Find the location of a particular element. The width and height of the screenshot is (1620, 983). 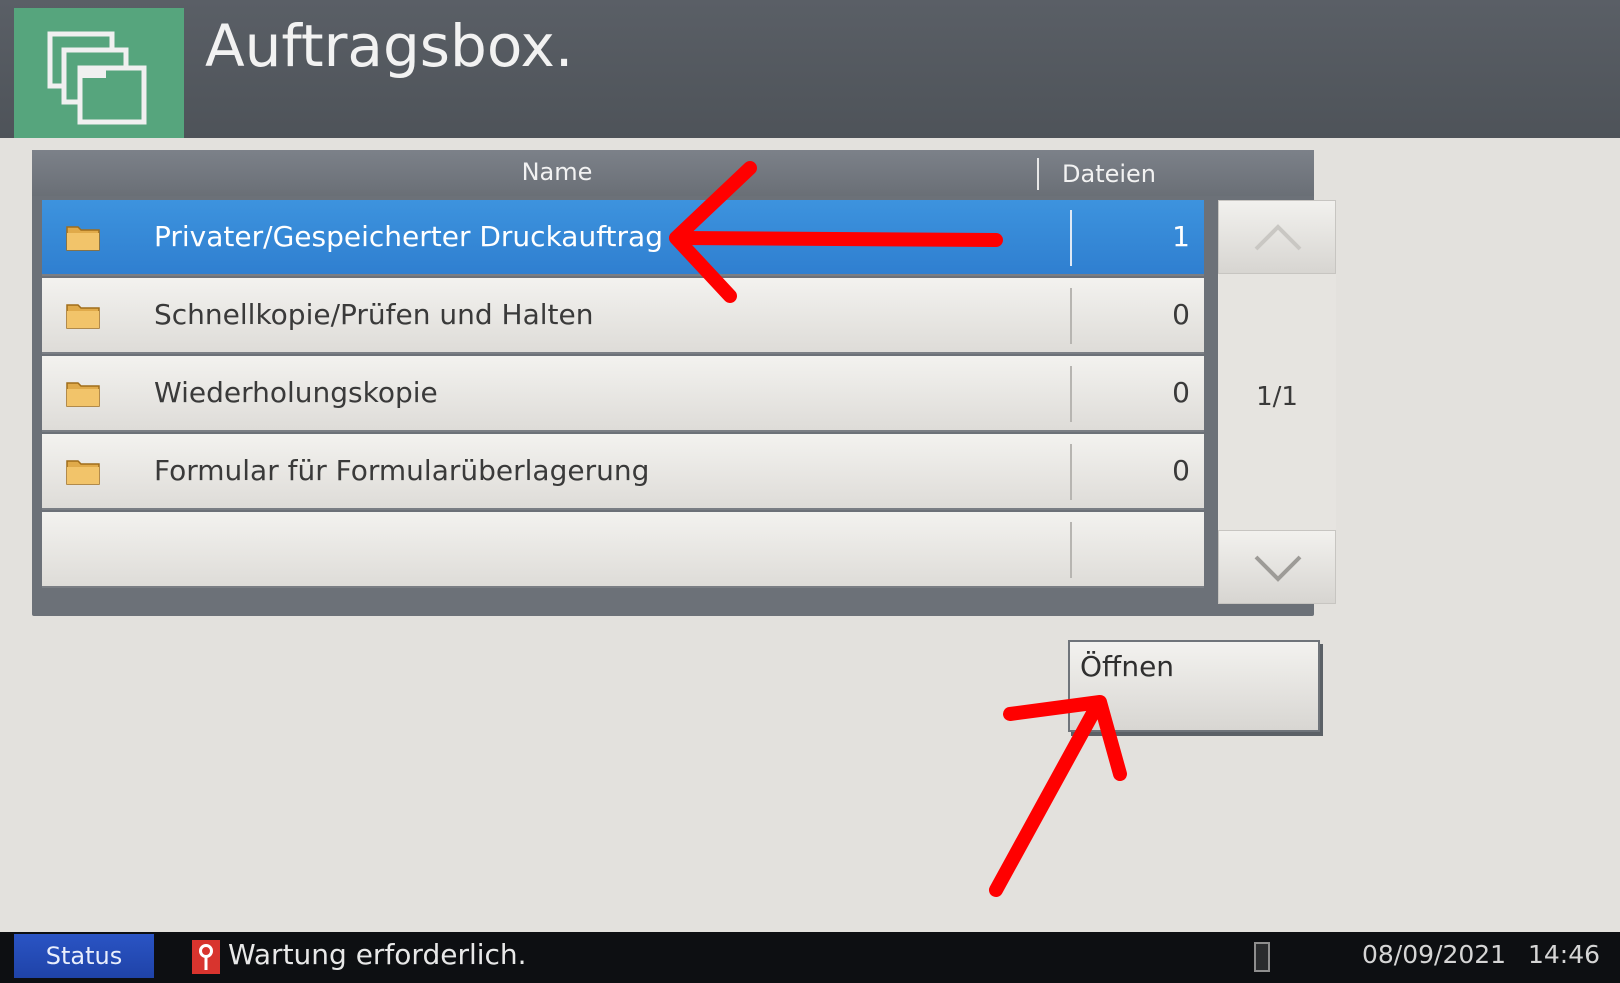

list-header: Name Dateien is located at coordinates (673, 173).